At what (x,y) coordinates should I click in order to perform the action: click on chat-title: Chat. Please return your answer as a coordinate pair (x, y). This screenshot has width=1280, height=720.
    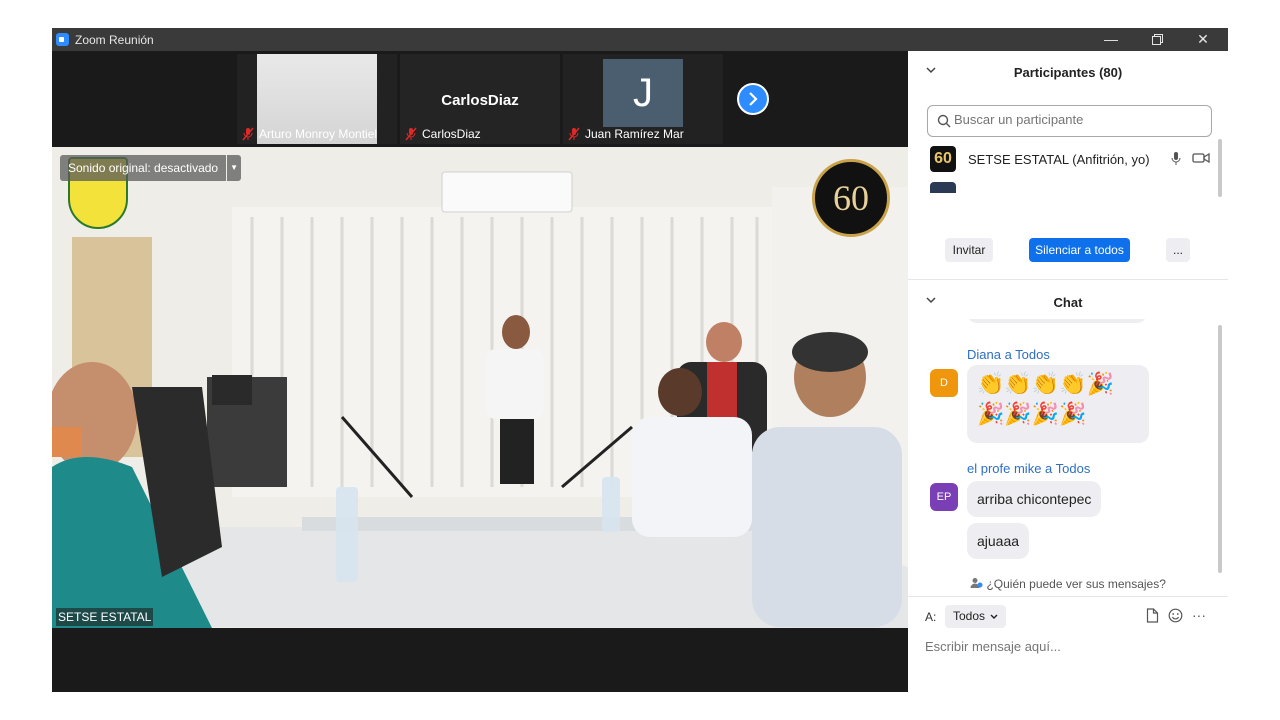
    Looking at the image, I should click on (1068, 302).